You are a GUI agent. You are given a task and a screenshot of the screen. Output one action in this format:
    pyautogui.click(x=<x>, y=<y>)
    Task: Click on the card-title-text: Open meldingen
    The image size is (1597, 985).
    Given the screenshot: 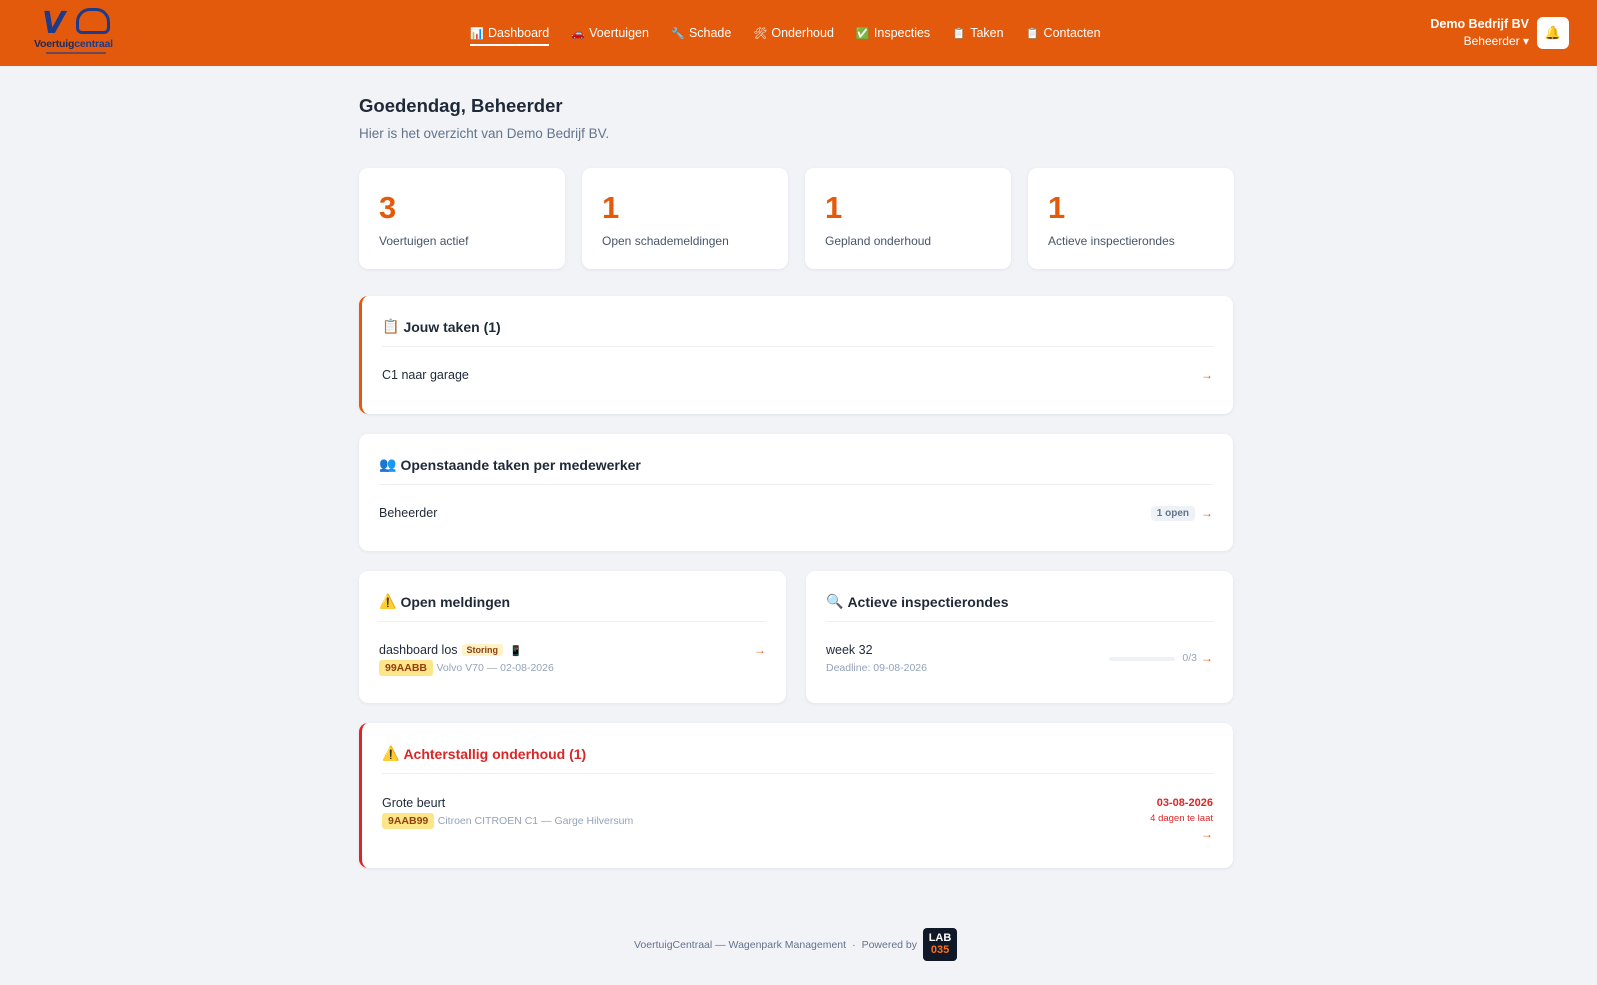 What is the action you would take?
    pyautogui.click(x=455, y=601)
    